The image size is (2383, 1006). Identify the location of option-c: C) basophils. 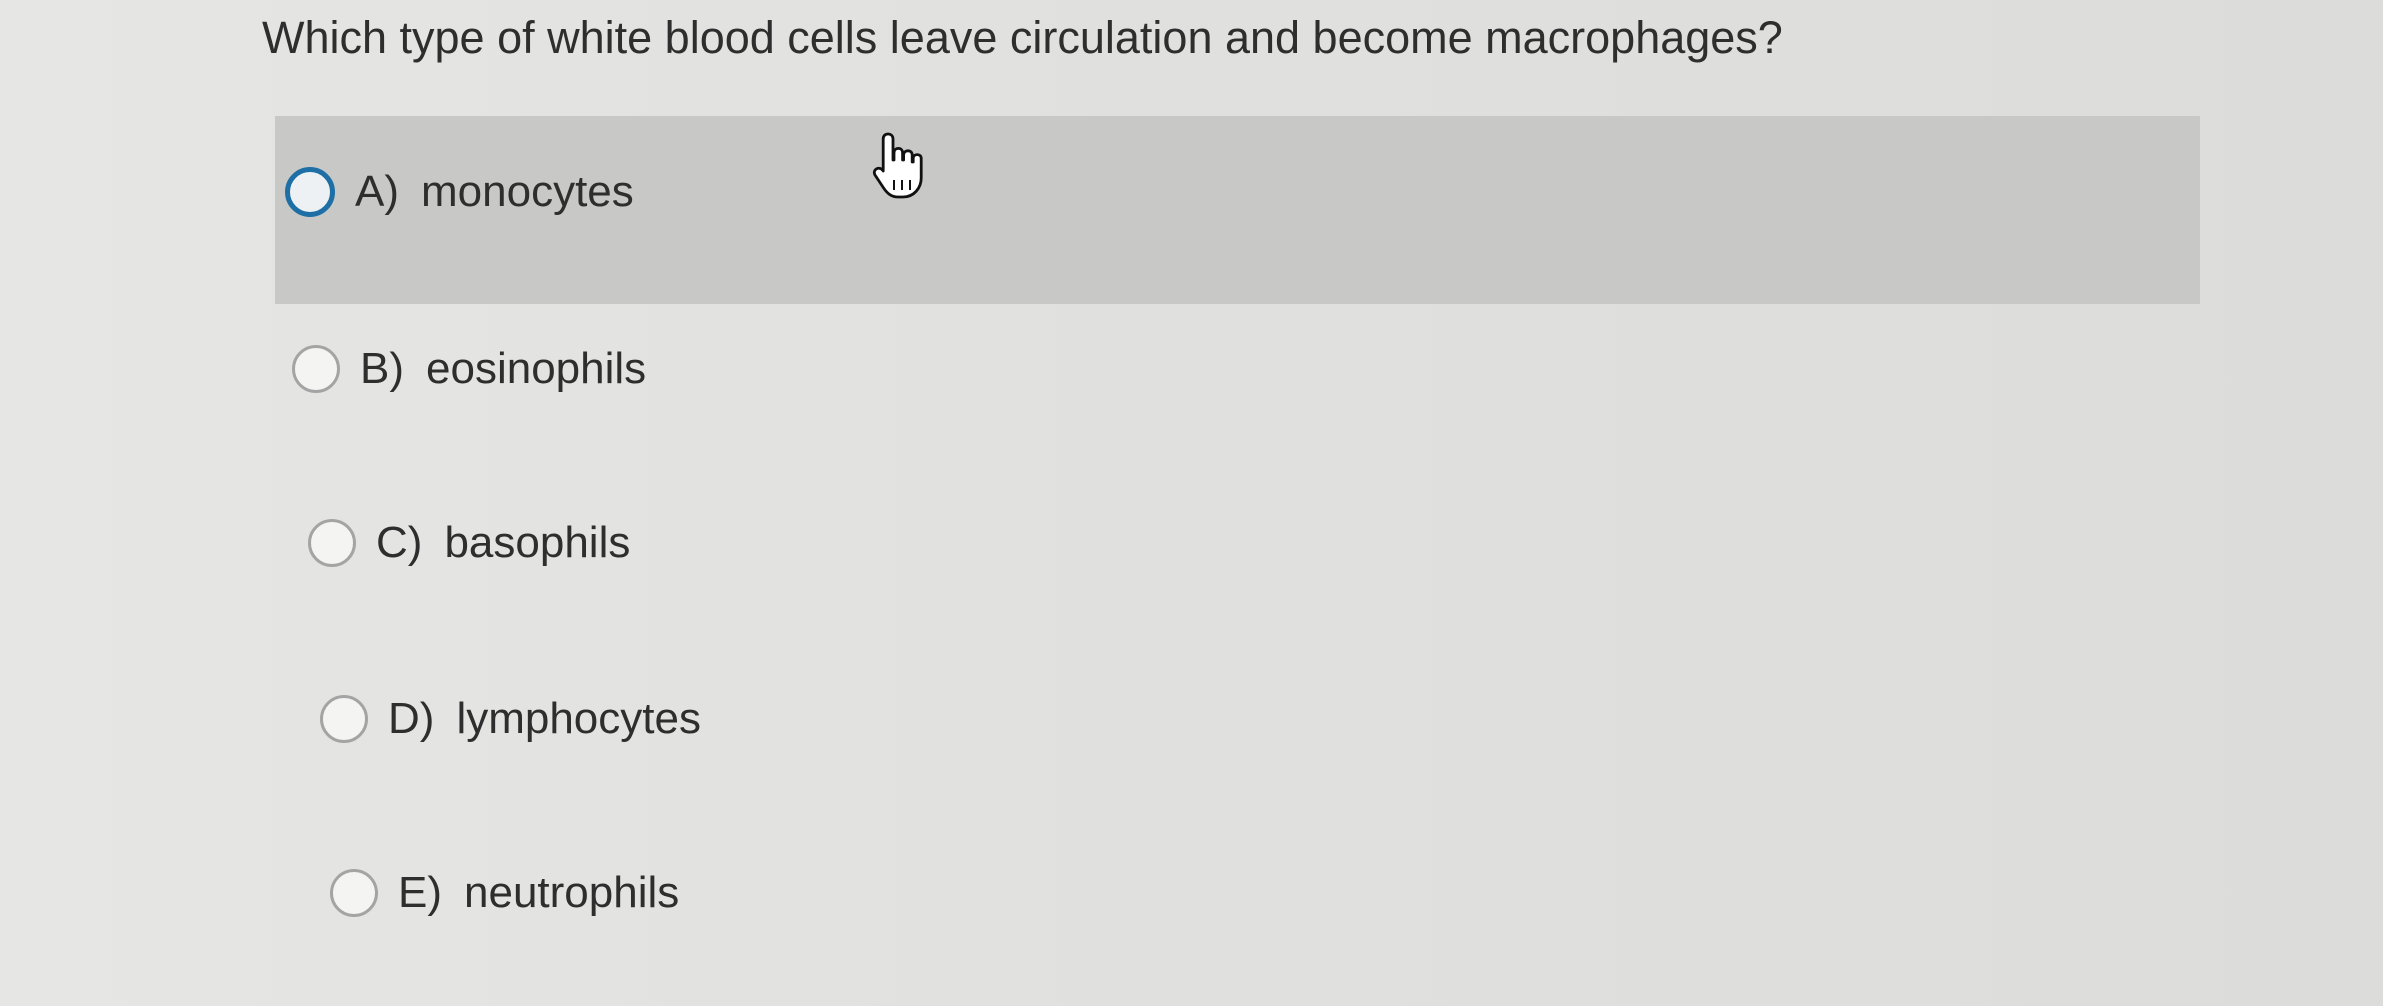
(469, 543).